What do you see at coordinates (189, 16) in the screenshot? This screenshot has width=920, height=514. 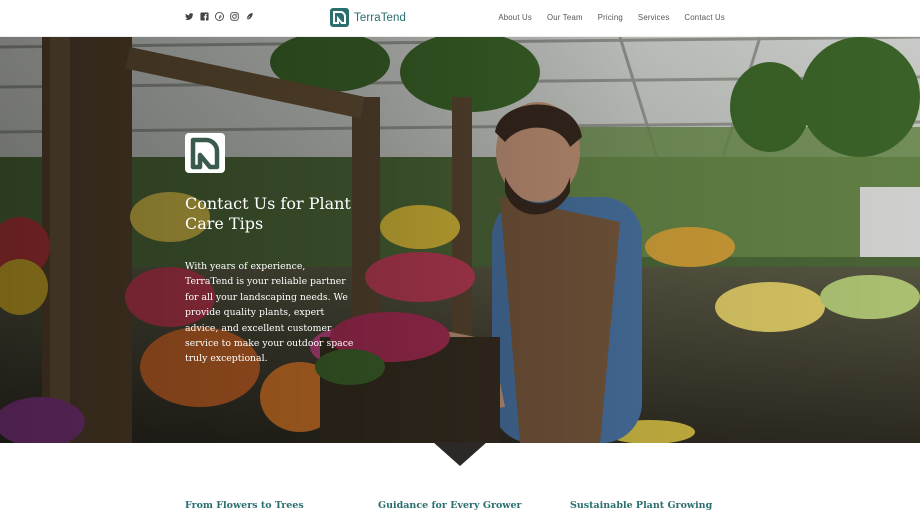 I see `twitter-icon` at bounding box center [189, 16].